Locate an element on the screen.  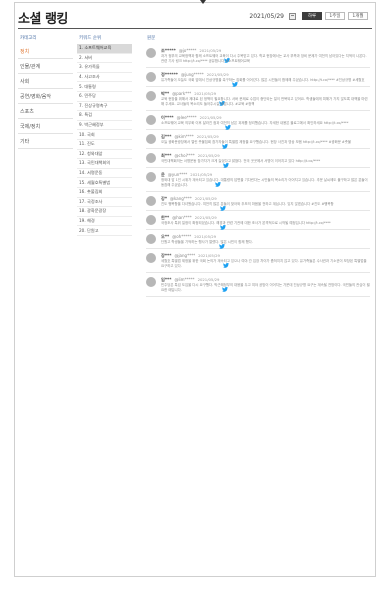
period-month-button: 1개월 is located at coordinates (358, 16).